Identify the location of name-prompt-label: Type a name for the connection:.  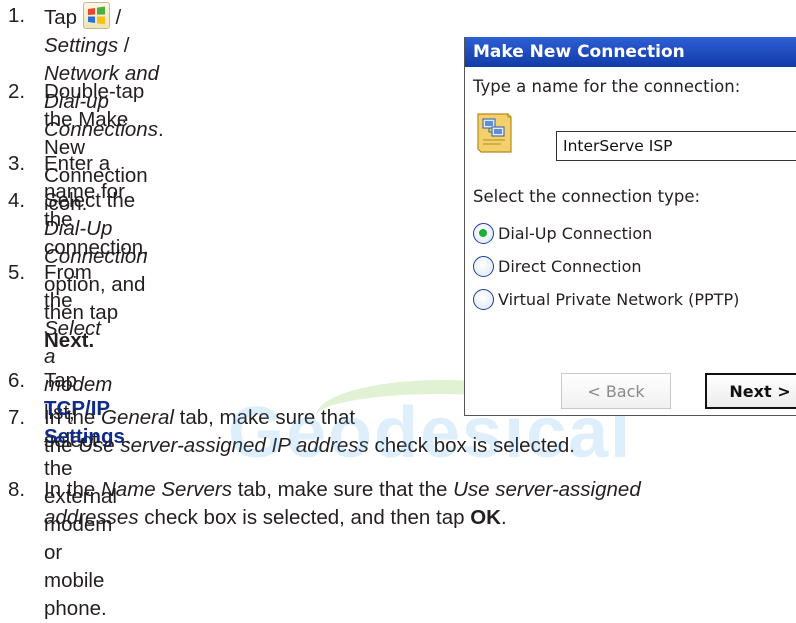
(607, 86).